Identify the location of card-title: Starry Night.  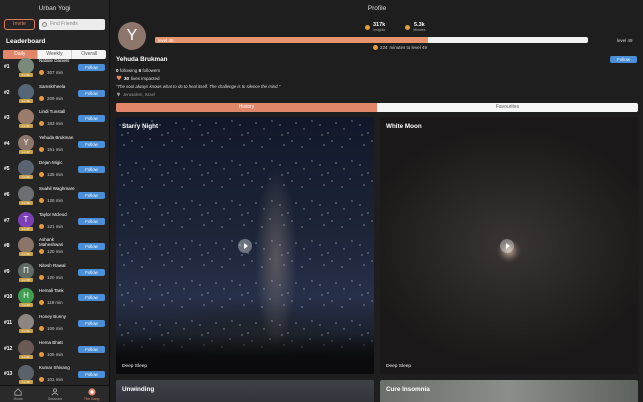
(140, 126).